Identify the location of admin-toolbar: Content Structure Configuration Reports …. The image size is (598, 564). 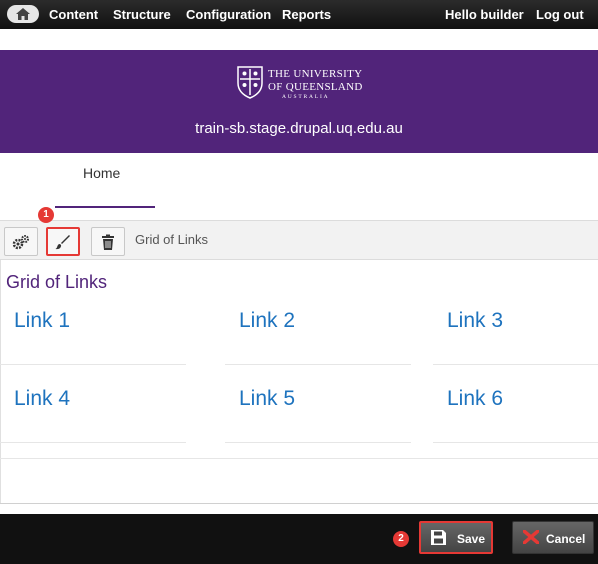
(299, 14).